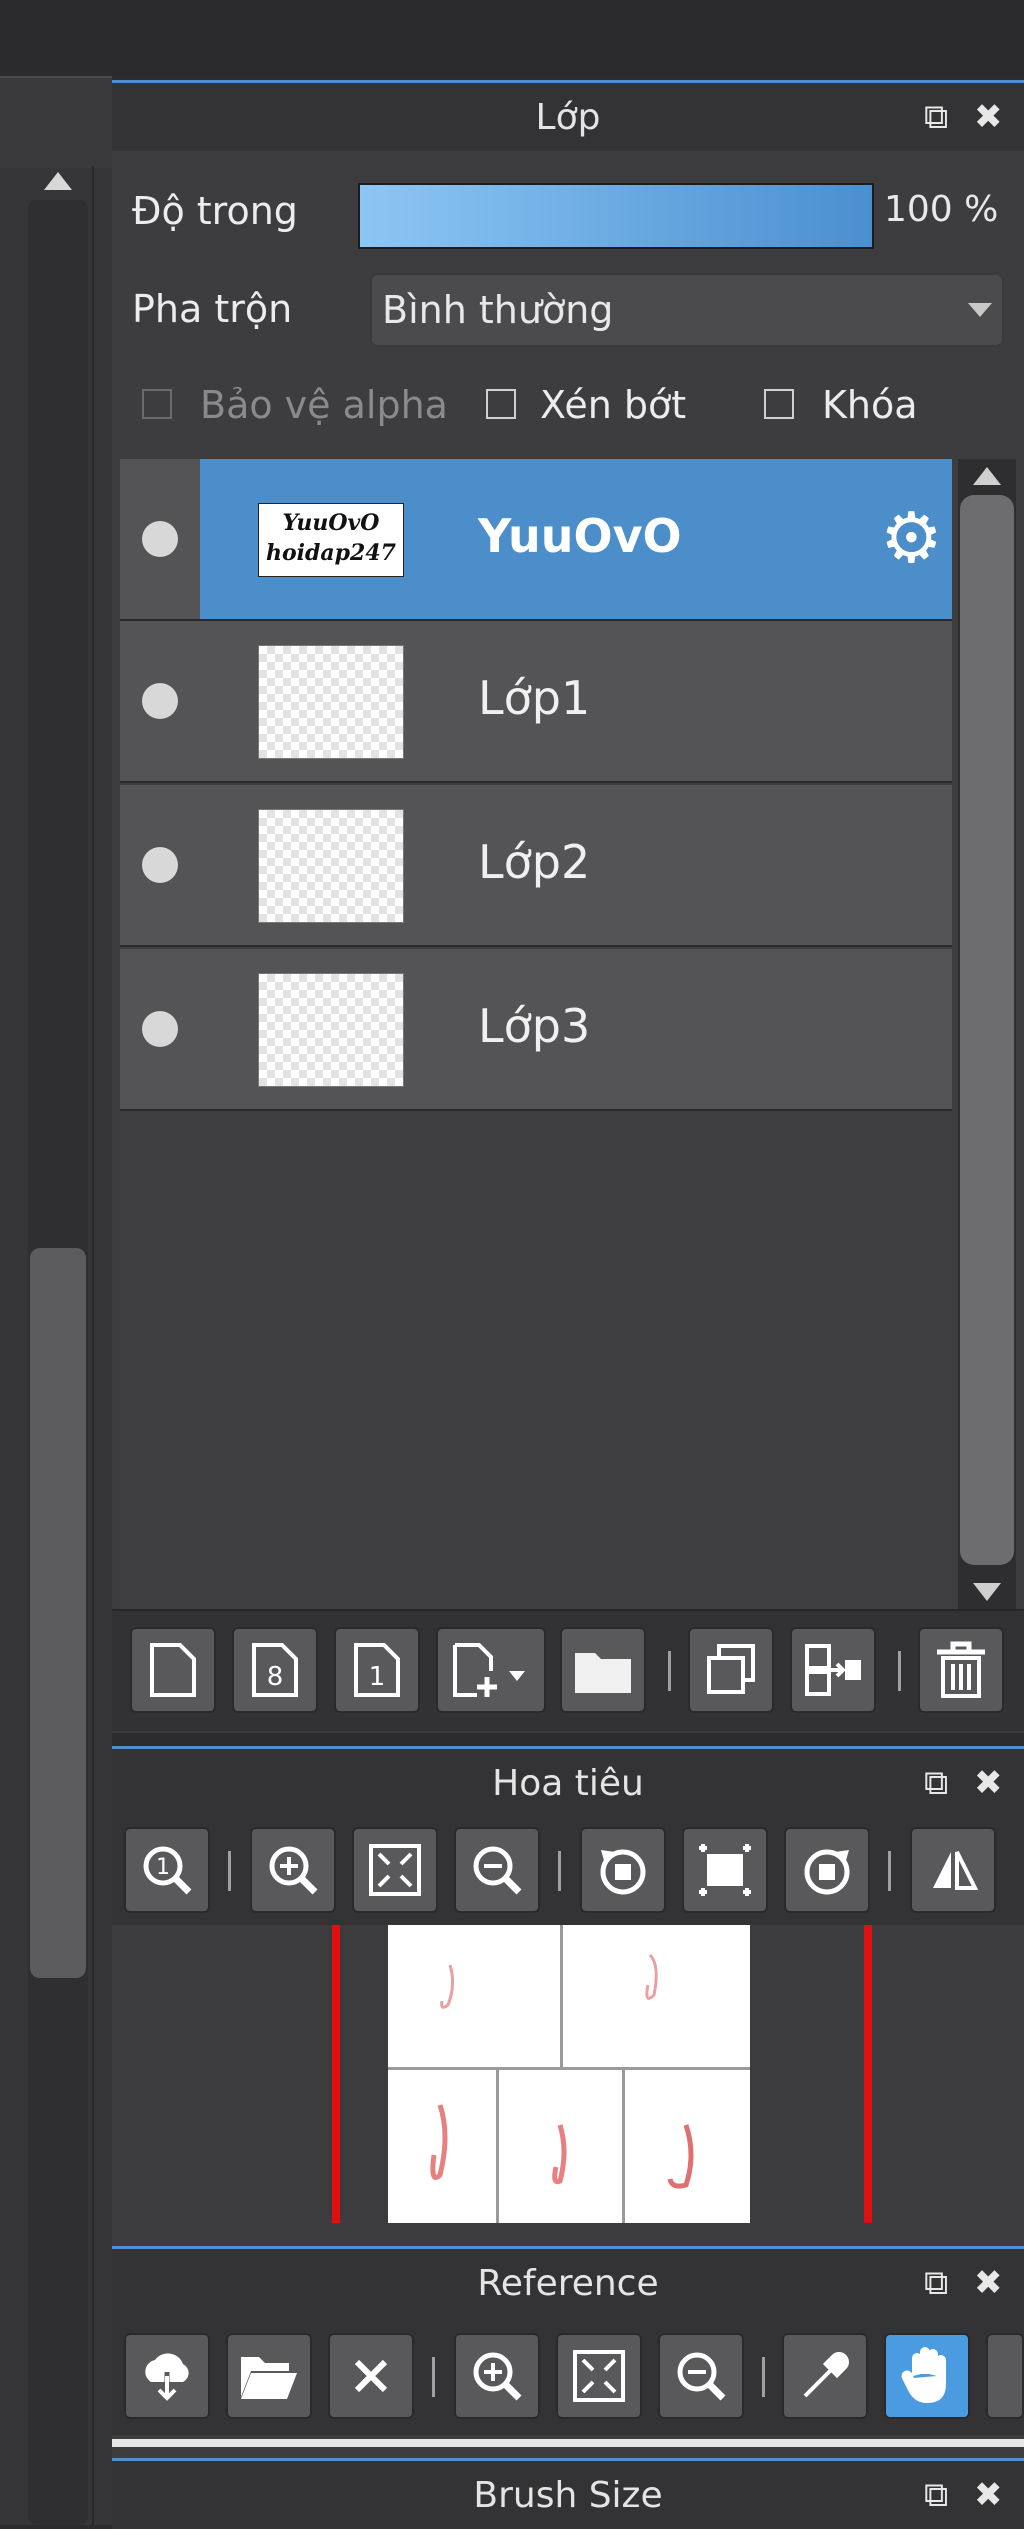 The width and height of the screenshot is (1024, 2529). I want to click on rotate-left-icon, so click(623, 1872).